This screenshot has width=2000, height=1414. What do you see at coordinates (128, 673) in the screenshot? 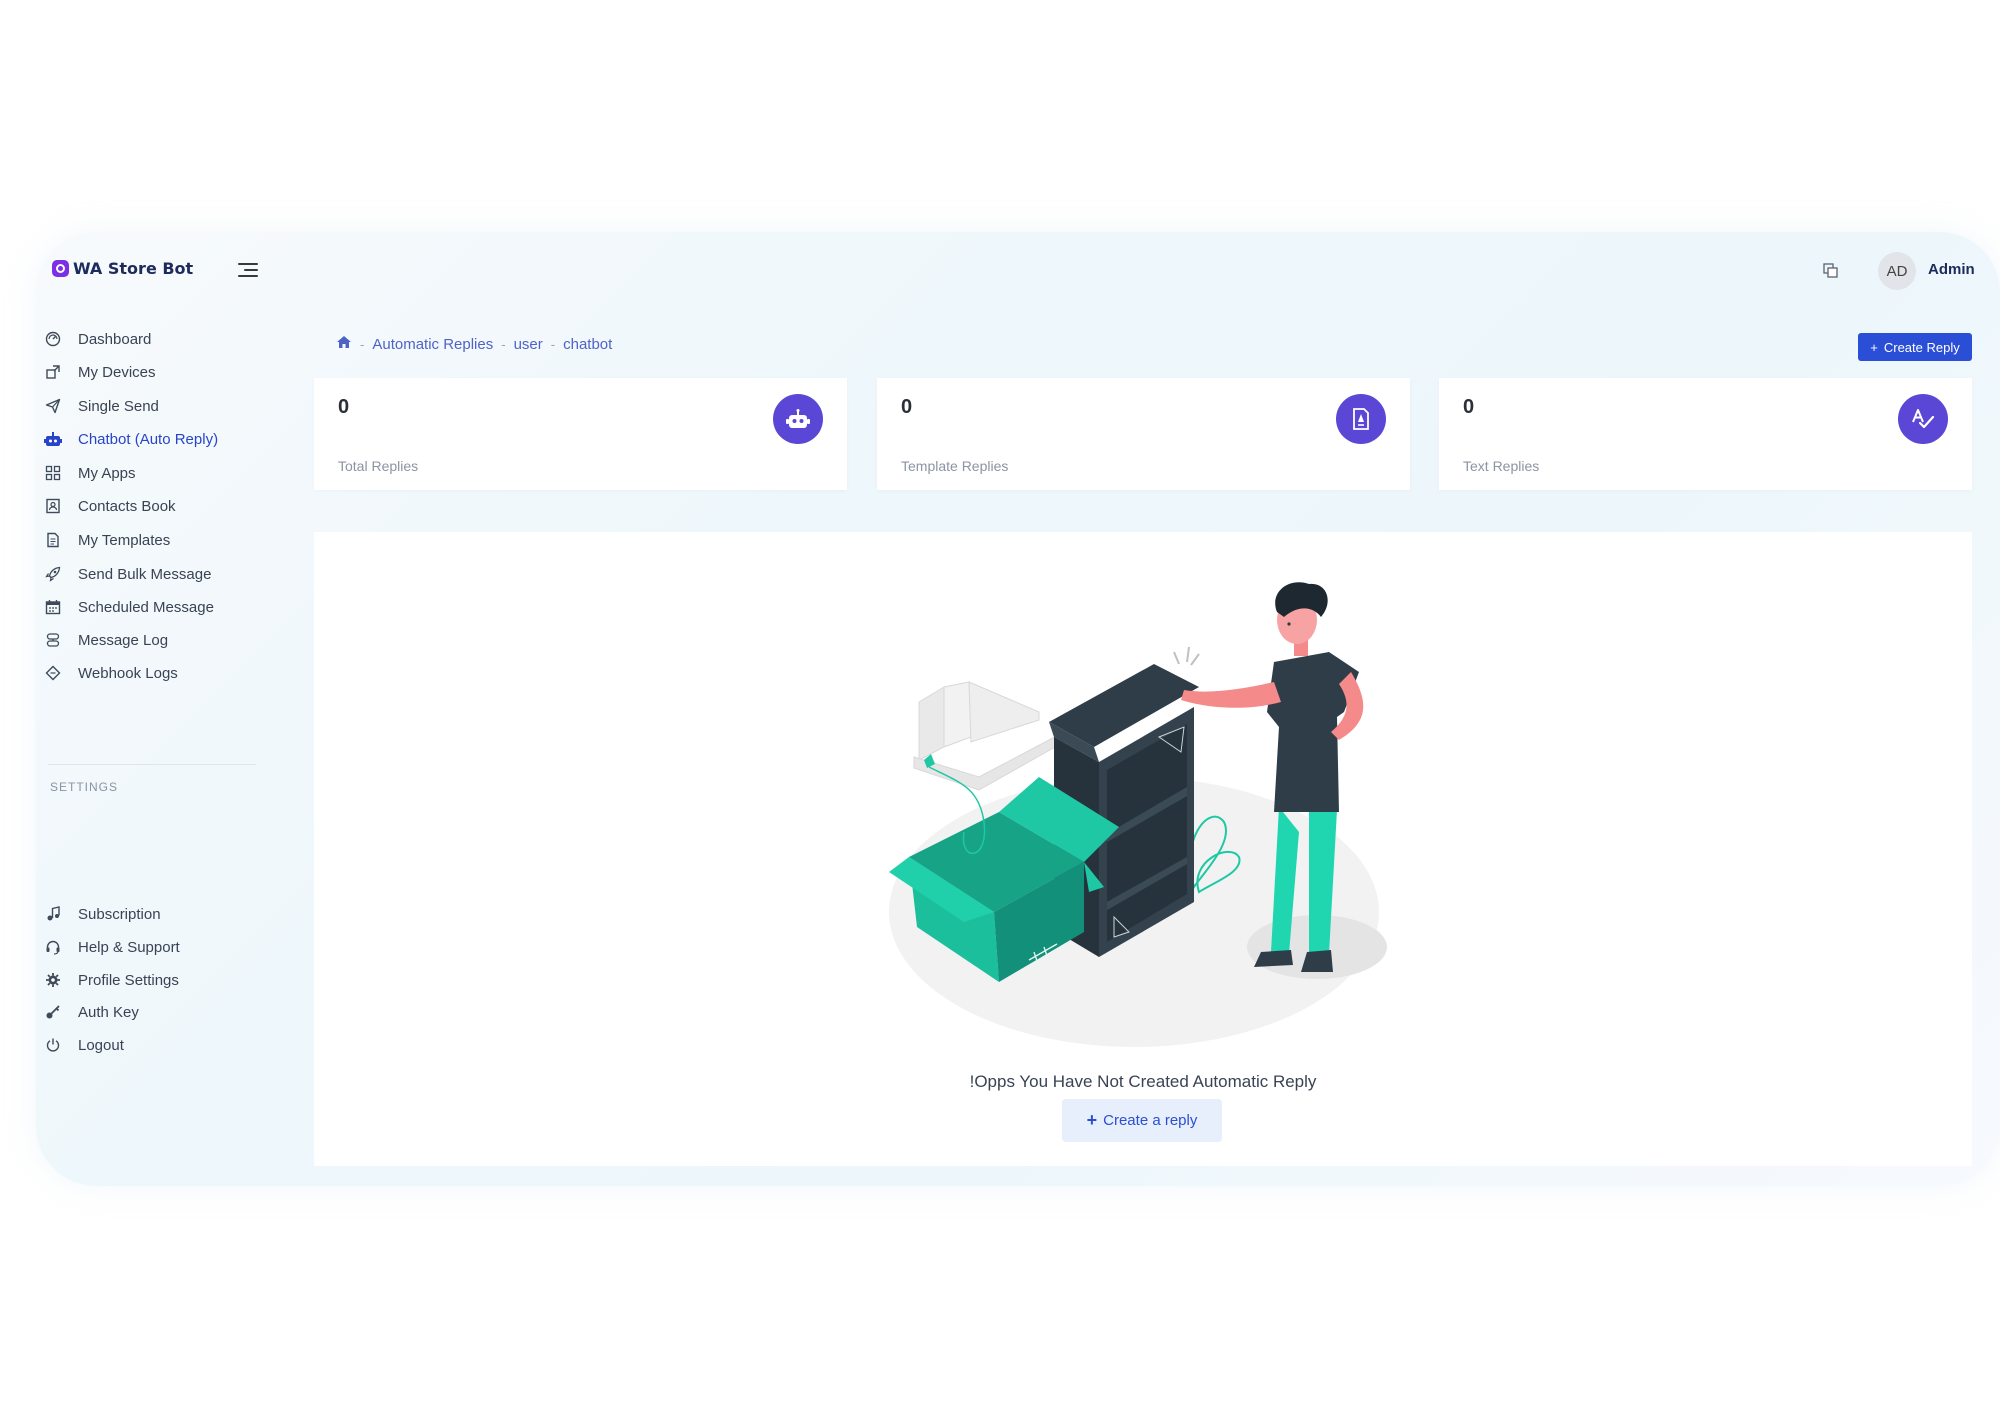
I see `sidebar-item-label: Webhook Logs` at bounding box center [128, 673].